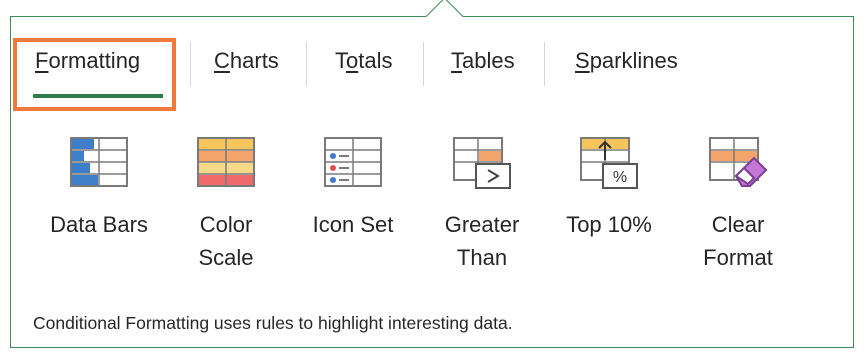 The width and height of the screenshot is (868, 354). I want to click on clear-format-button: Clear Format, so click(738, 204).